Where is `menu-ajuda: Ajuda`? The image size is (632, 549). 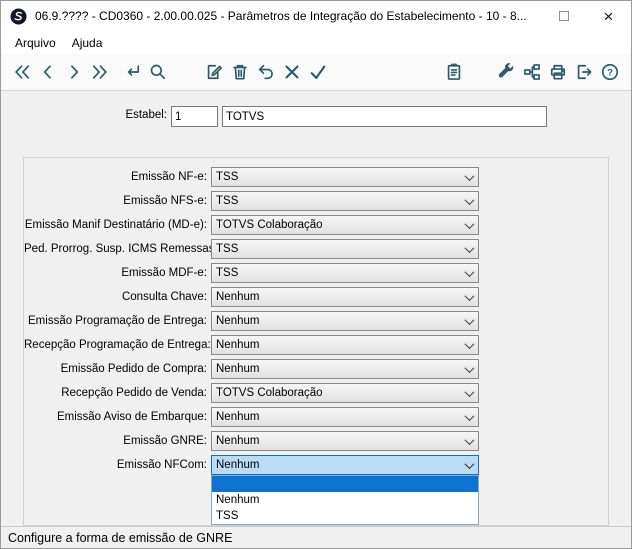 menu-ajuda: Ajuda is located at coordinates (87, 43).